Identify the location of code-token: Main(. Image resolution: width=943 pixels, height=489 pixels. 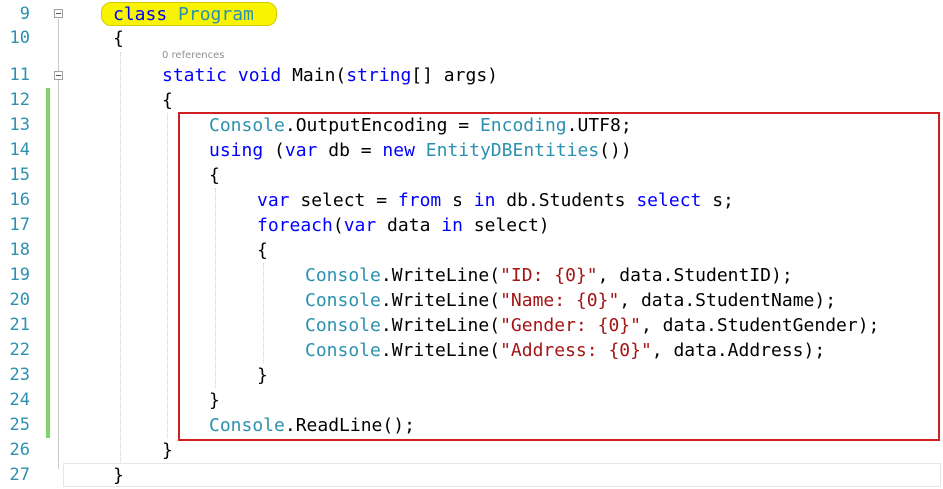
(314, 75).